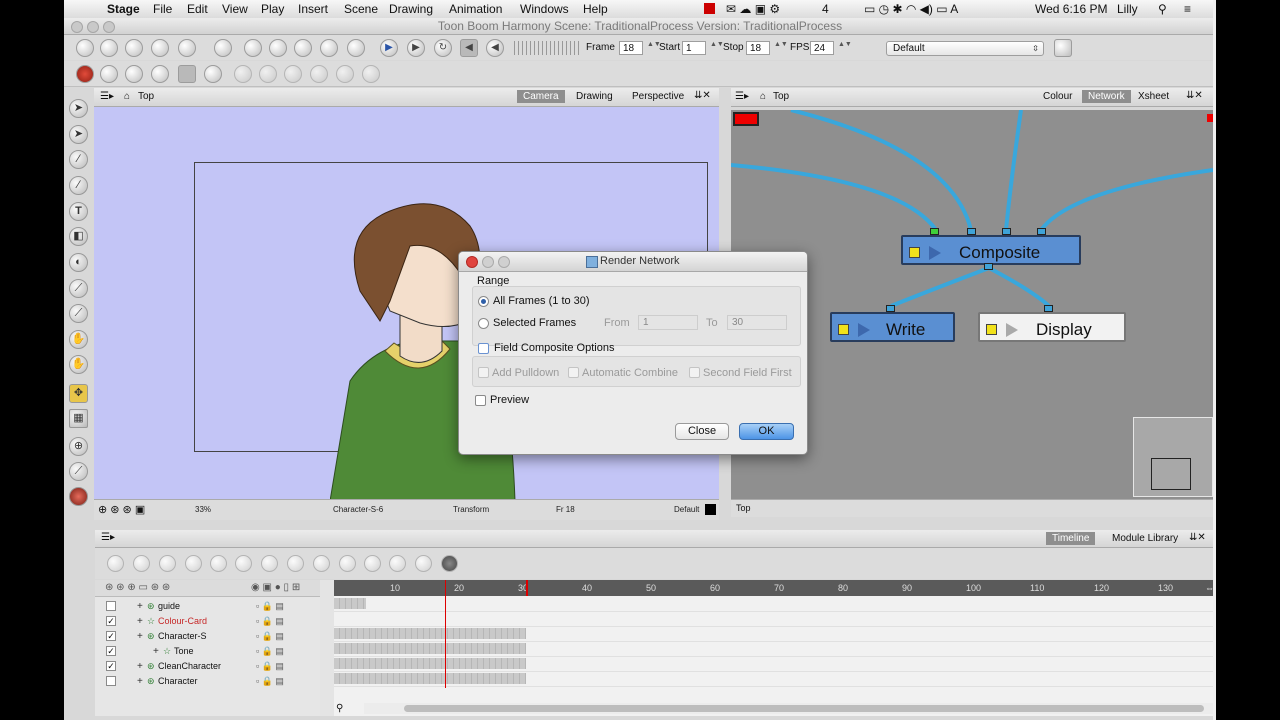 Image resolution: width=1280 pixels, height=720 pixels. What do you see at coordinates (85, 48) in the screenshot?
I see `new-scene-icon` at bounding box center [85, 48].